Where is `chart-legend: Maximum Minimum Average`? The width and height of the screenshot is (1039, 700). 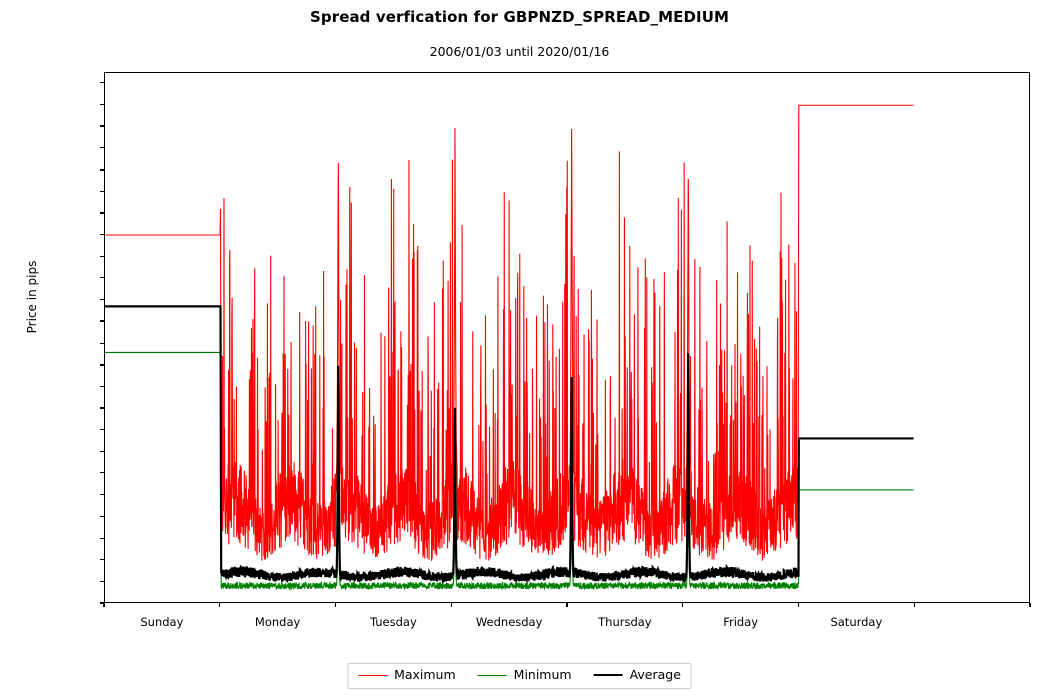
chart-legend: Maximum Minimum Average is located at coordinates (519, 676).